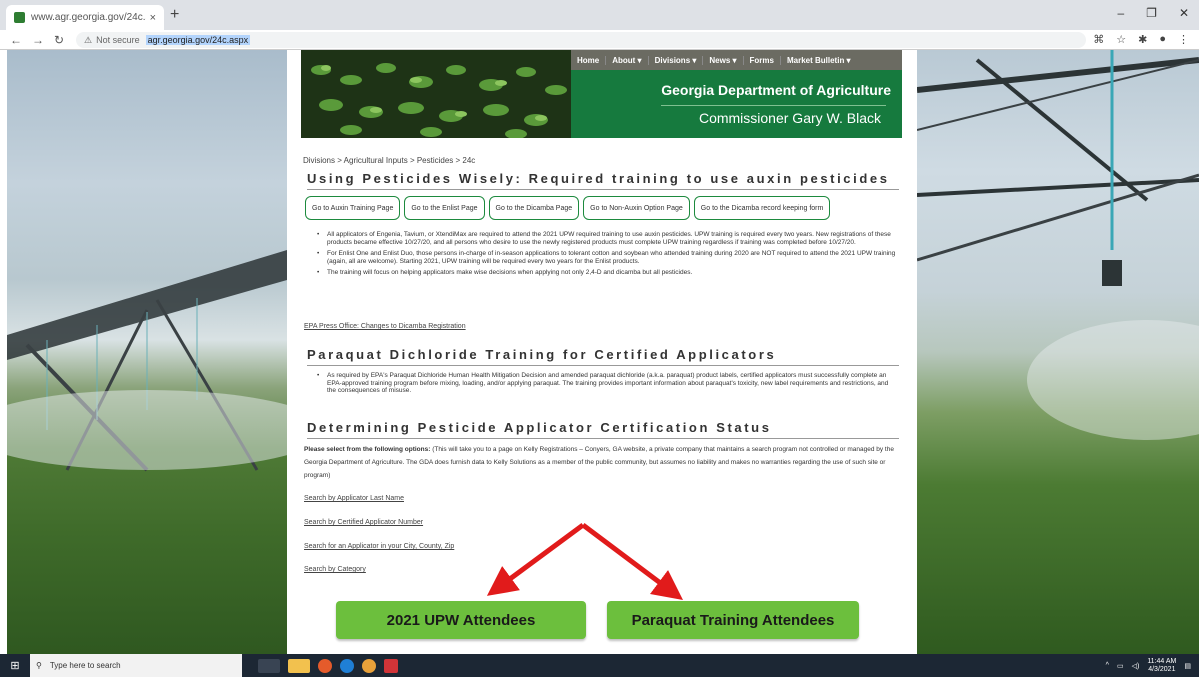 The image size is (1199, 677). I want to click on maximize-button: ❐, so click(1151, 13).